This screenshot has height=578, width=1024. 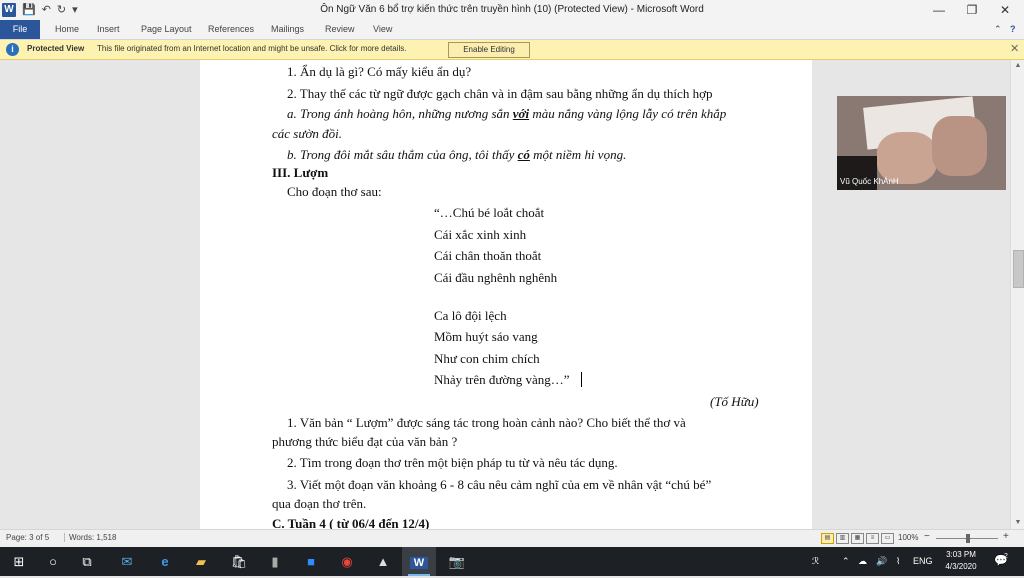 What do you see at coordinates (523, 154) in the screenshot?
I see `bold-underlined-word: có` at bounding box center [523, 154].